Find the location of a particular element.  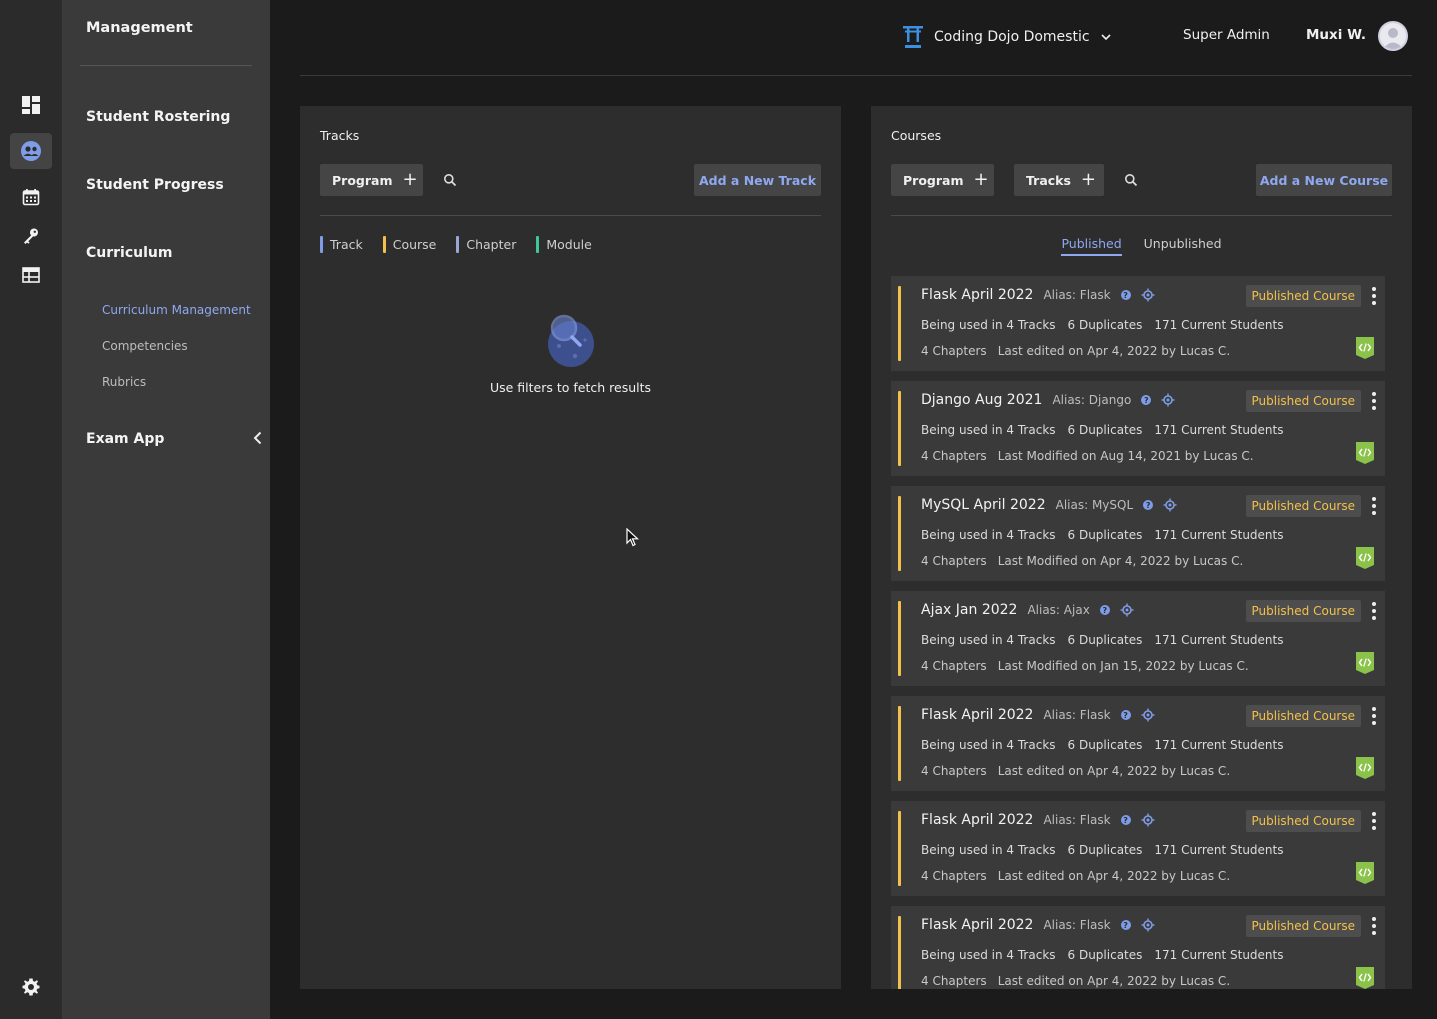

course-header-row: Ajax Jan 2022 Alias: Ajax ? is located at coordinates (1027, 610).